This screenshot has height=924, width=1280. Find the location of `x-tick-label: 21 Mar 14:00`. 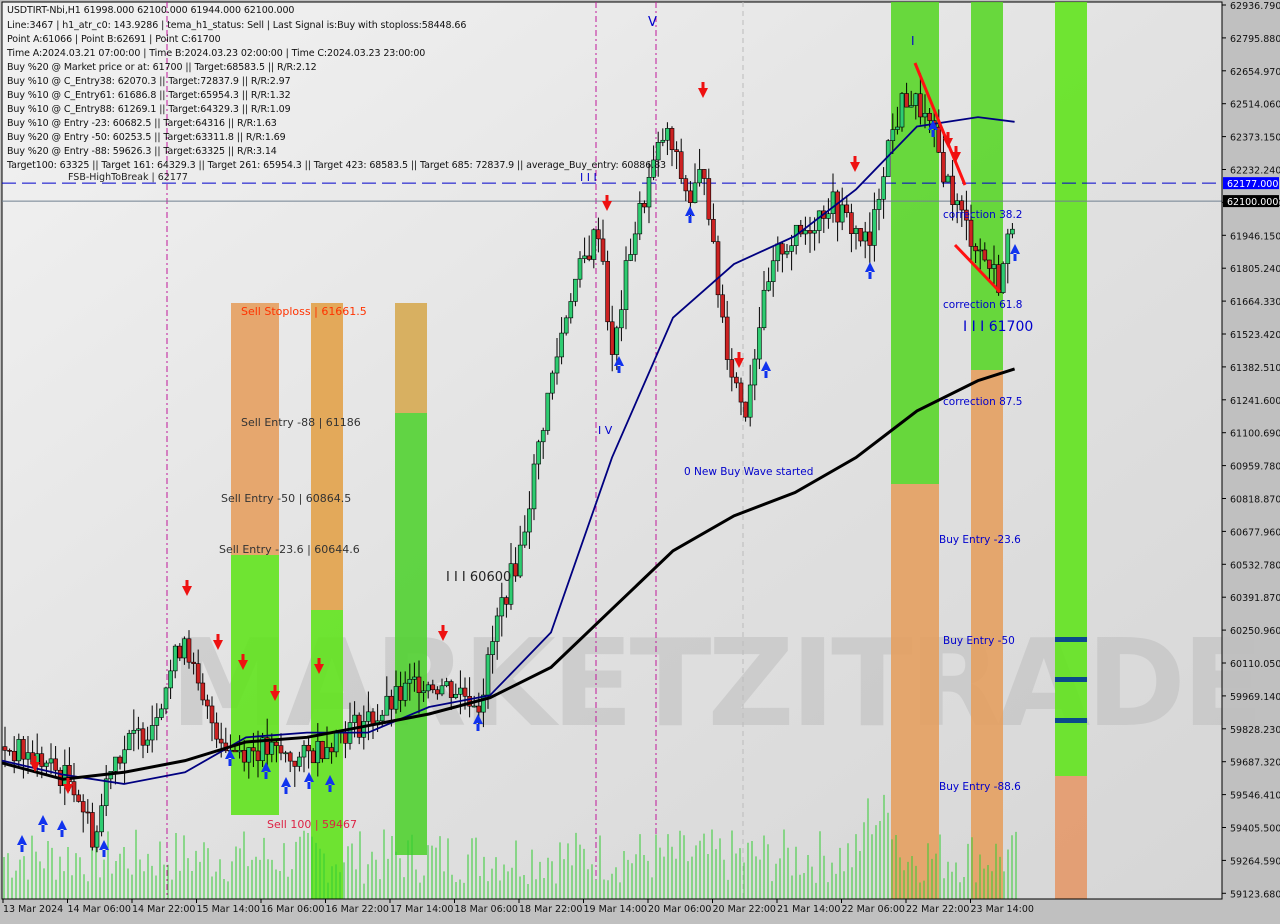

x-tick-label: 21 Mar 14:00 is located at coordinates (808, 909).